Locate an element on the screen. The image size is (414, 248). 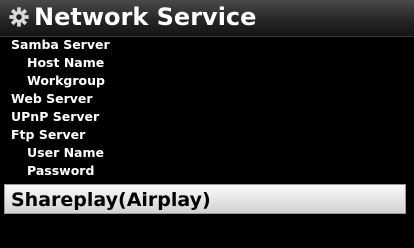
menu-item-ftp-server: Ftp Server is located at coordinates (207, 135).